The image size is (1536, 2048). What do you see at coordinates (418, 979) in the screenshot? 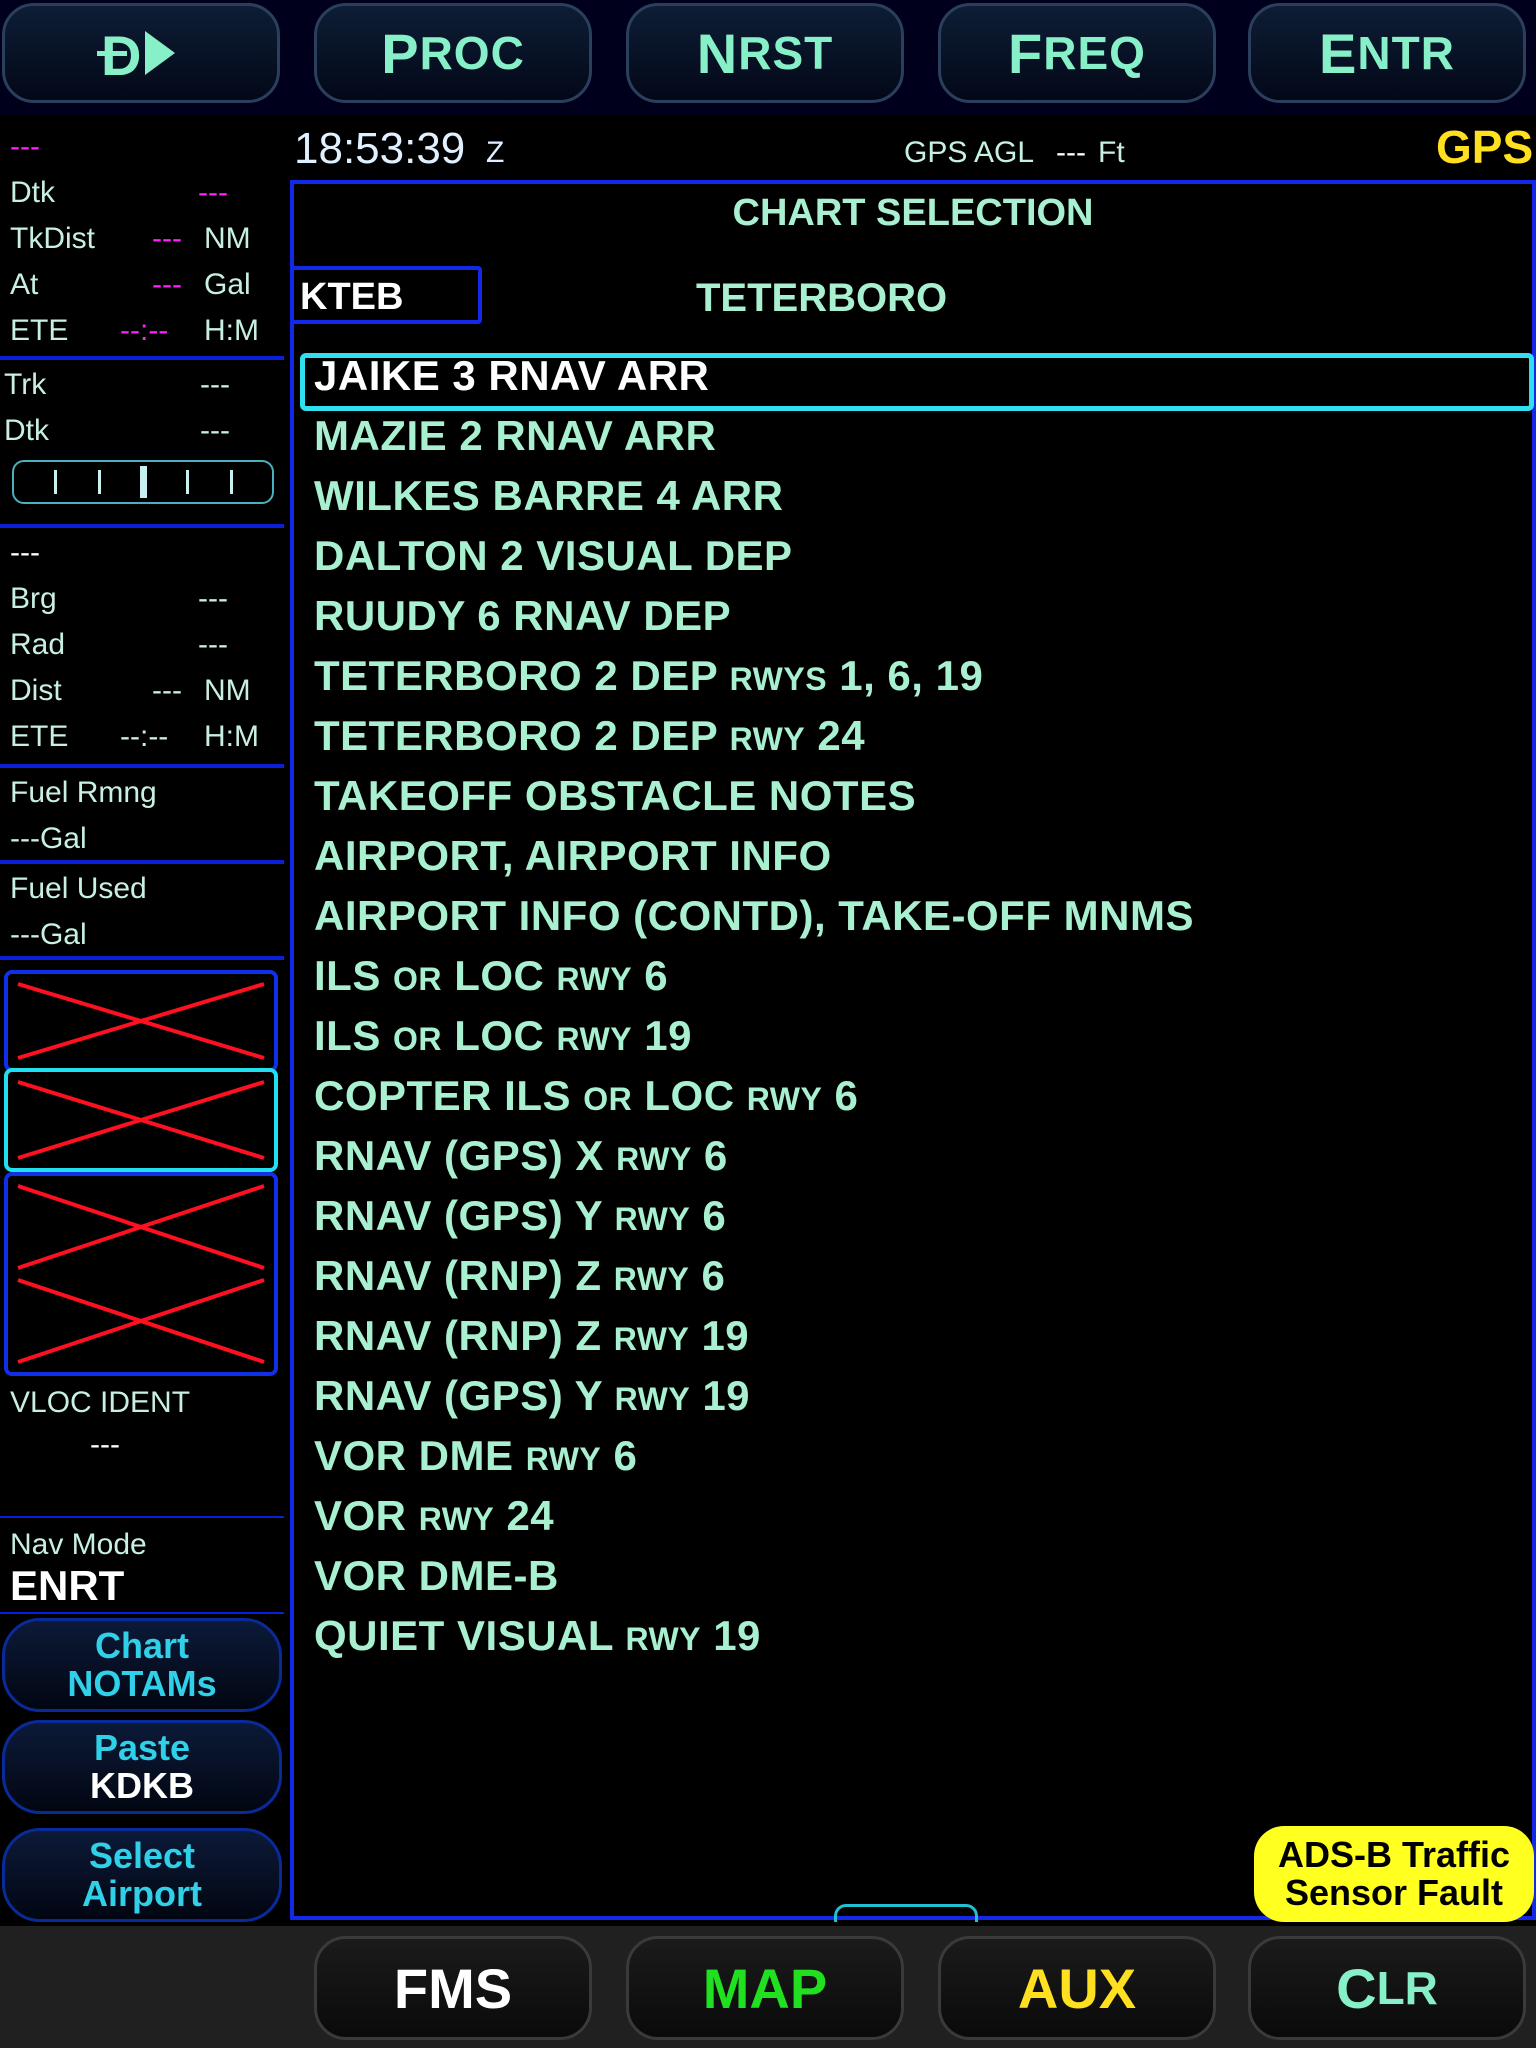
I see `chart-item-sc: OR` at bounding box center [418, 979].